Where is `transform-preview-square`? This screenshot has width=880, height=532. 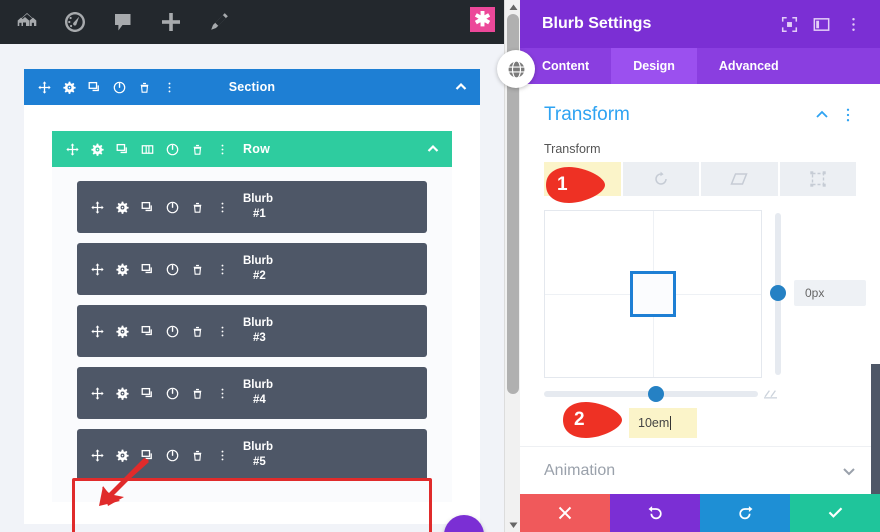
transform-preview-square is located at coordinates (653, 294).